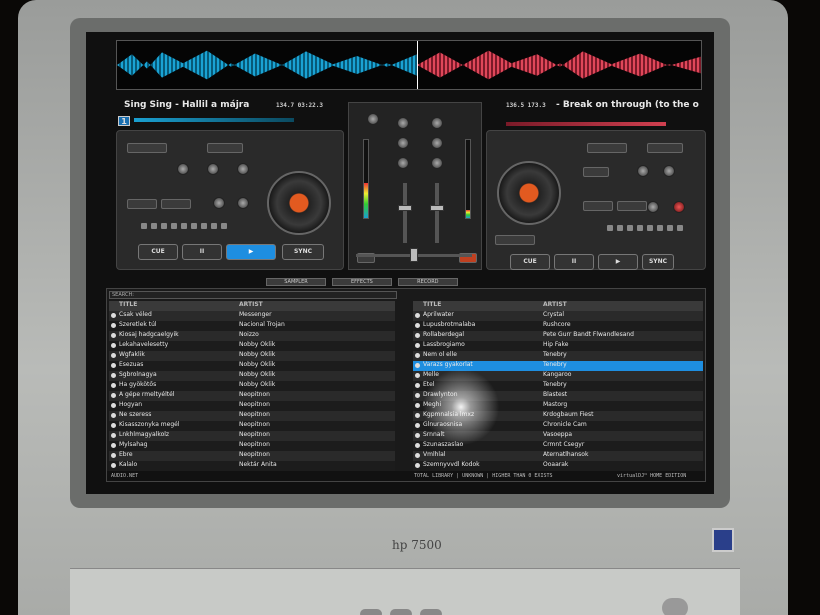 This screenshot has height=615, width=820. Describe the element at coordinates (618, 262) in the screenshot. I see `deck2-play-button: ▶` at that location.